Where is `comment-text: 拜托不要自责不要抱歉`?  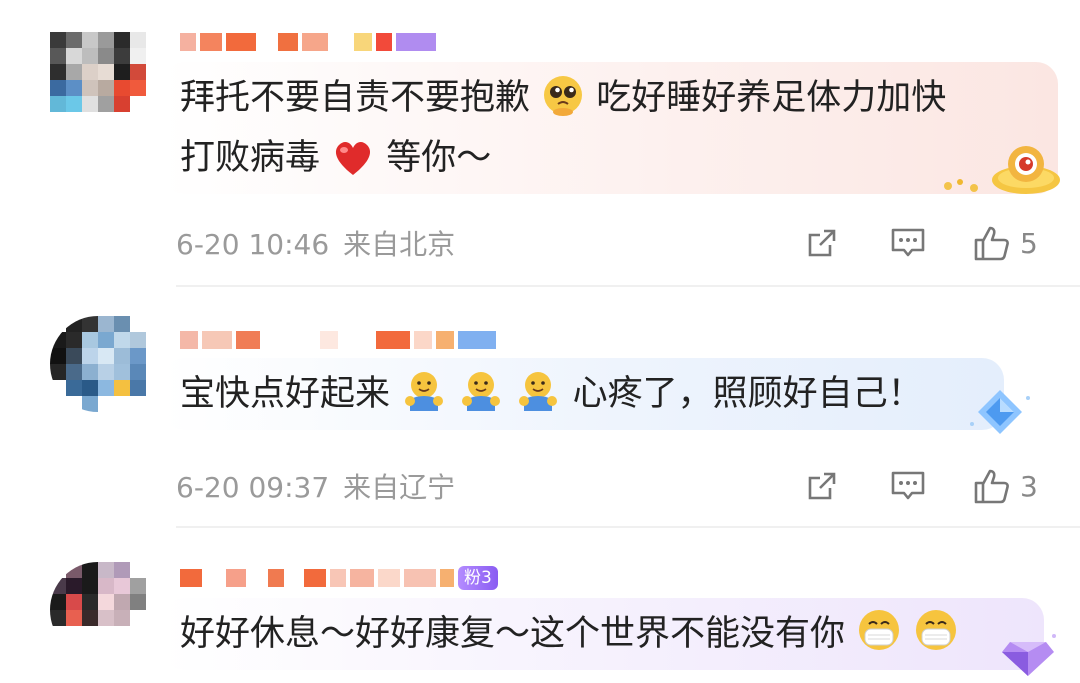 comment-text: 拜托不要自责不要抱歉 is located at coordinates (355, 98).